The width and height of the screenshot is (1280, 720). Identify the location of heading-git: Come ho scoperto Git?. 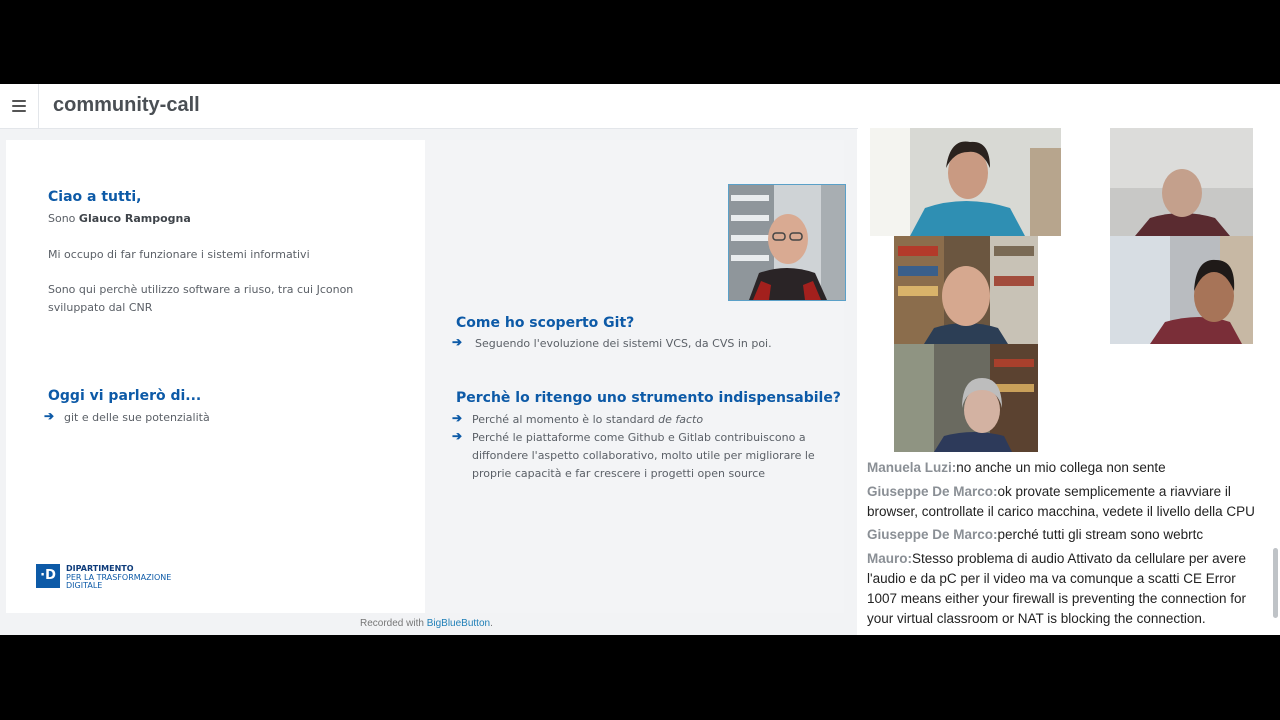
(545, 323).